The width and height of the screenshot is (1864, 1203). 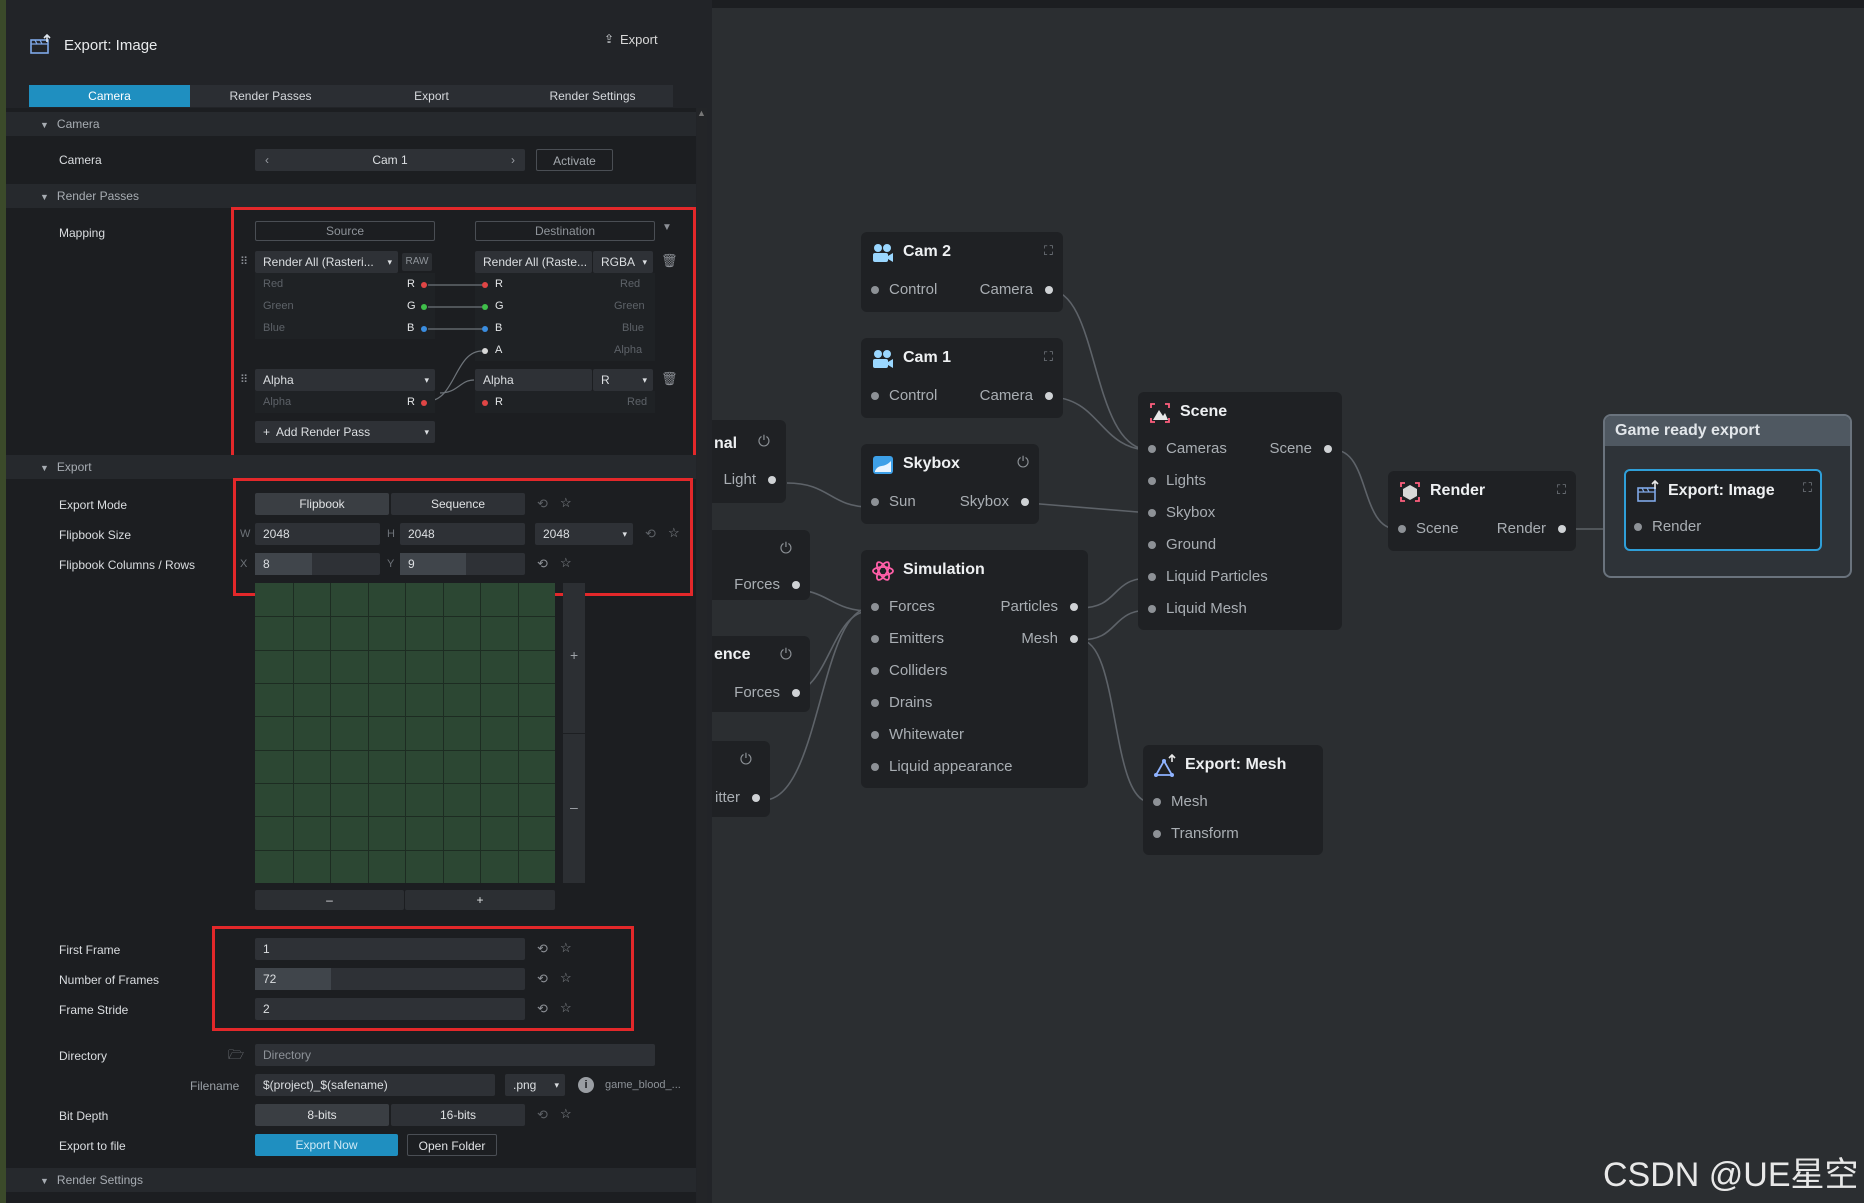 I want to click on render-output: Render, so click(x=1531, y=528).